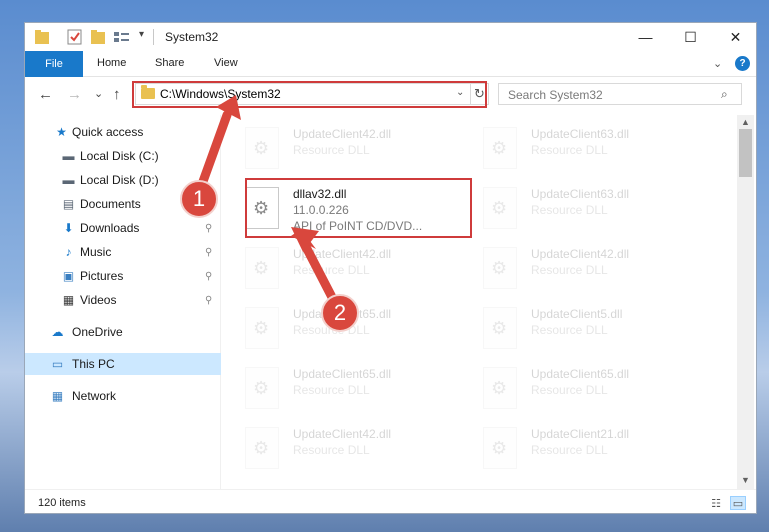  What do you see at coordinates (340, 313) in the screenshot?
I see `step-2-badge: 2` at bounding box center [340, 313].